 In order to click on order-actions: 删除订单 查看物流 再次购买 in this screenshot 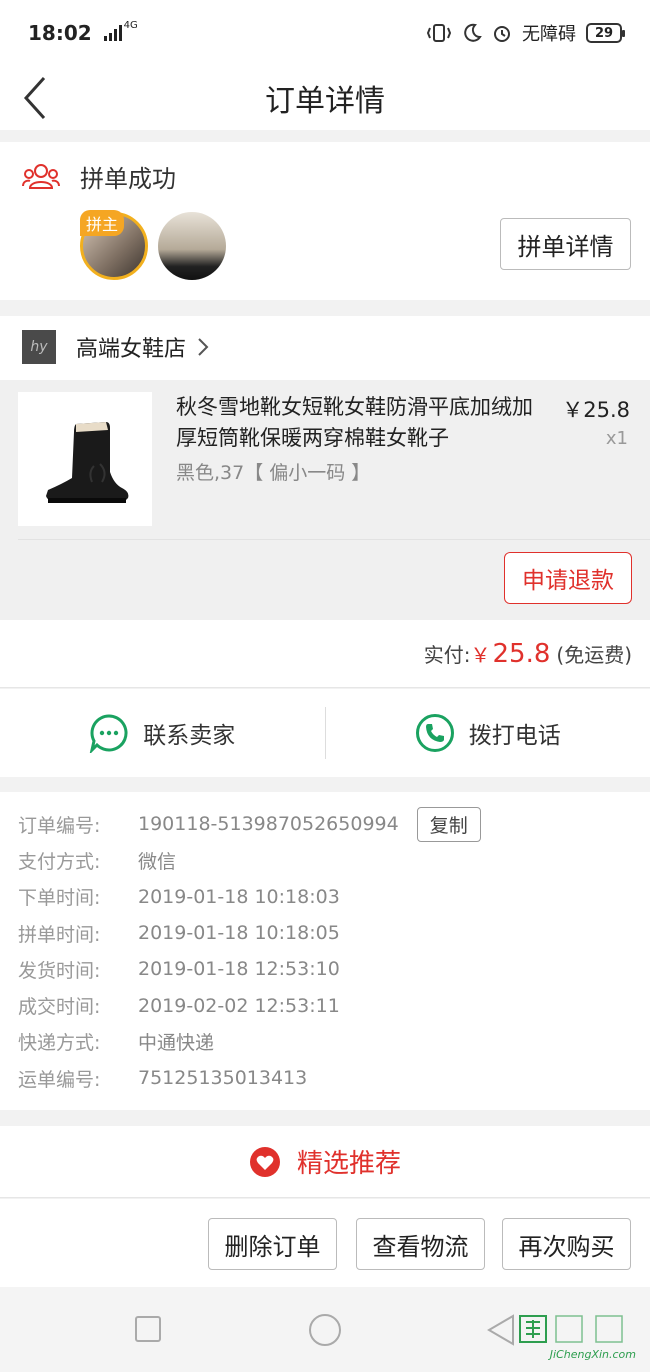, I will do `click(325, 1243)`.